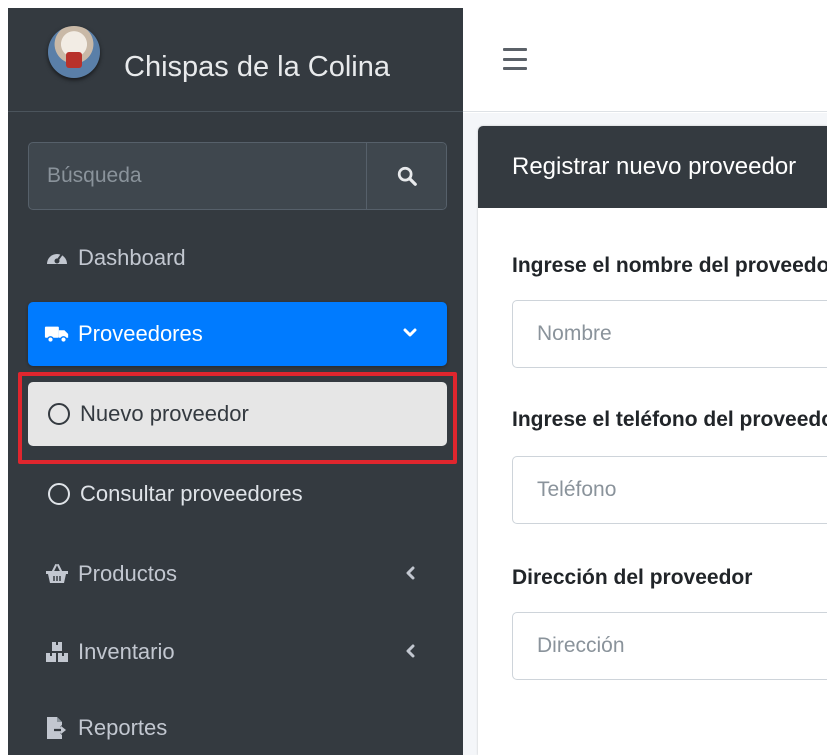 The width and height of the screenshot is (827, 755). I want to click on brand-name: Chispas de la Colina, so click(257, 67).